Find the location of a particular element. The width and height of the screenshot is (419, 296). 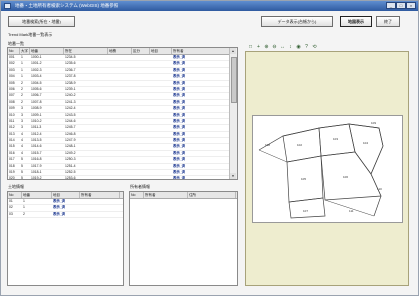

table-cell: 1243-5 is located at coordinates (70, 114).